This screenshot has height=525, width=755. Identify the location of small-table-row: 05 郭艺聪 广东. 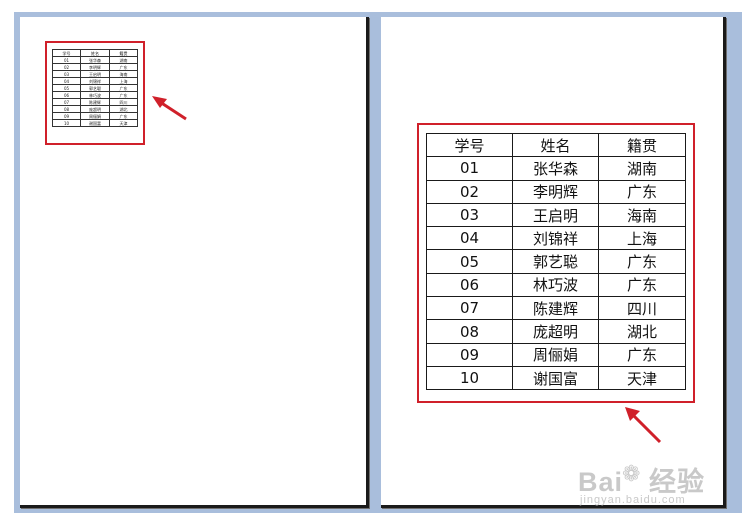
(95, 88).